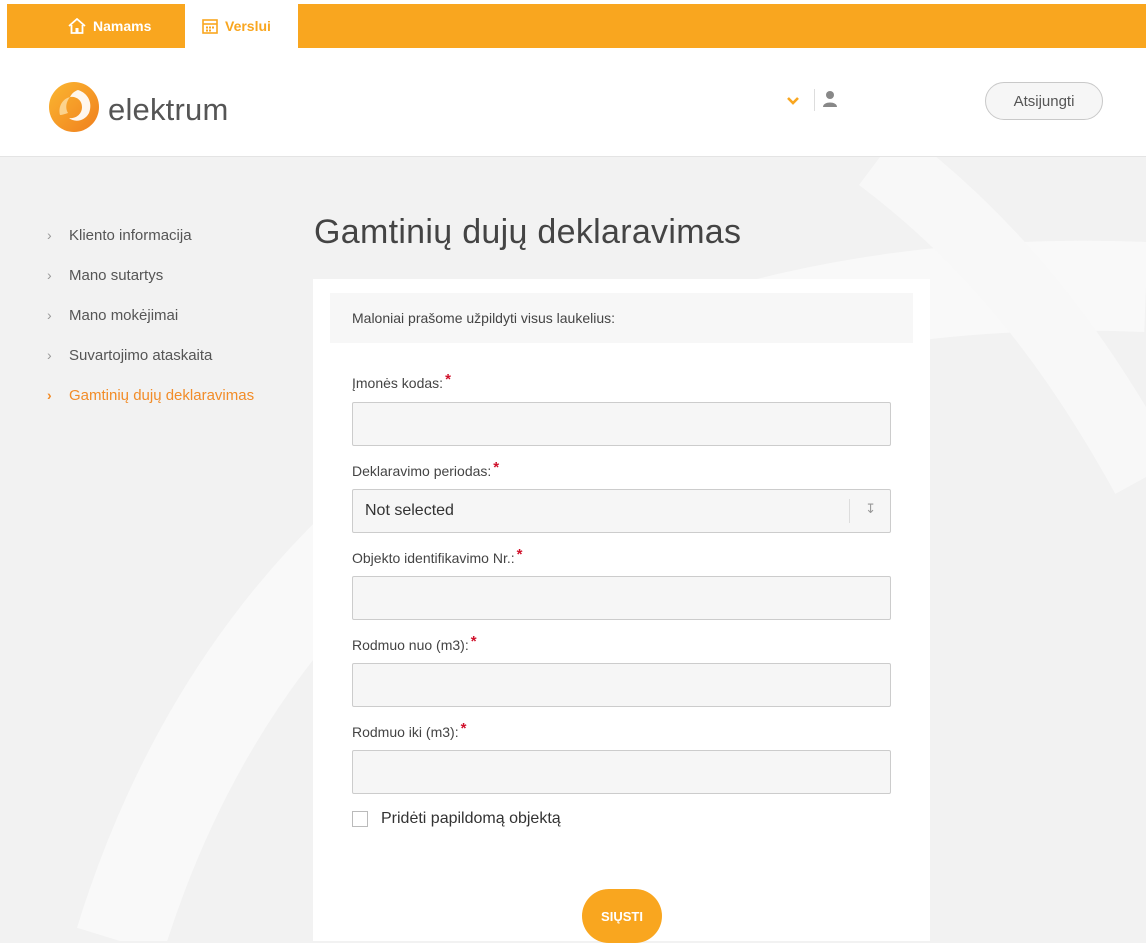 The height and width of the screenshot is (943, 1146). What do you see at coordinates (621, 685) in the screenshot?
I see `reading-from-input` at bounding box center [621, 685].